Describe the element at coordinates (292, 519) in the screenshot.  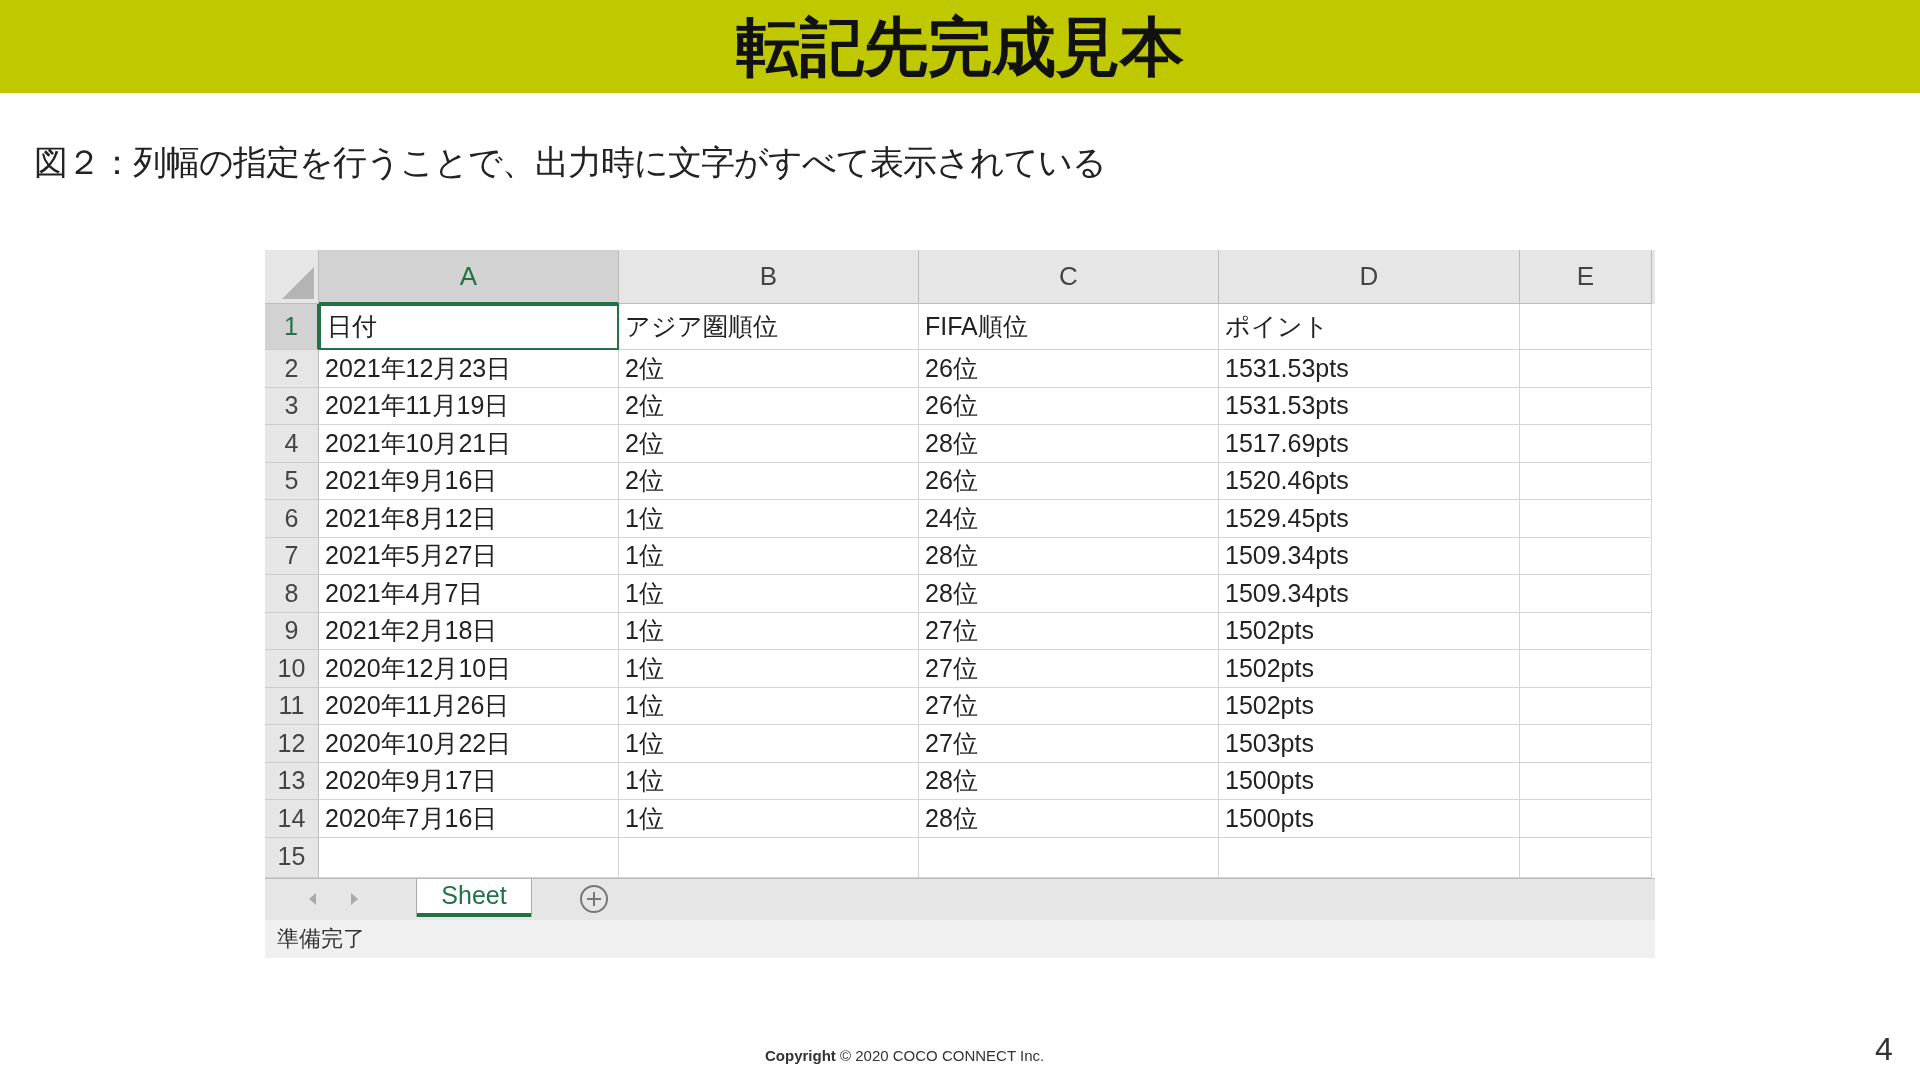
I see `row-header: 6` at that location.